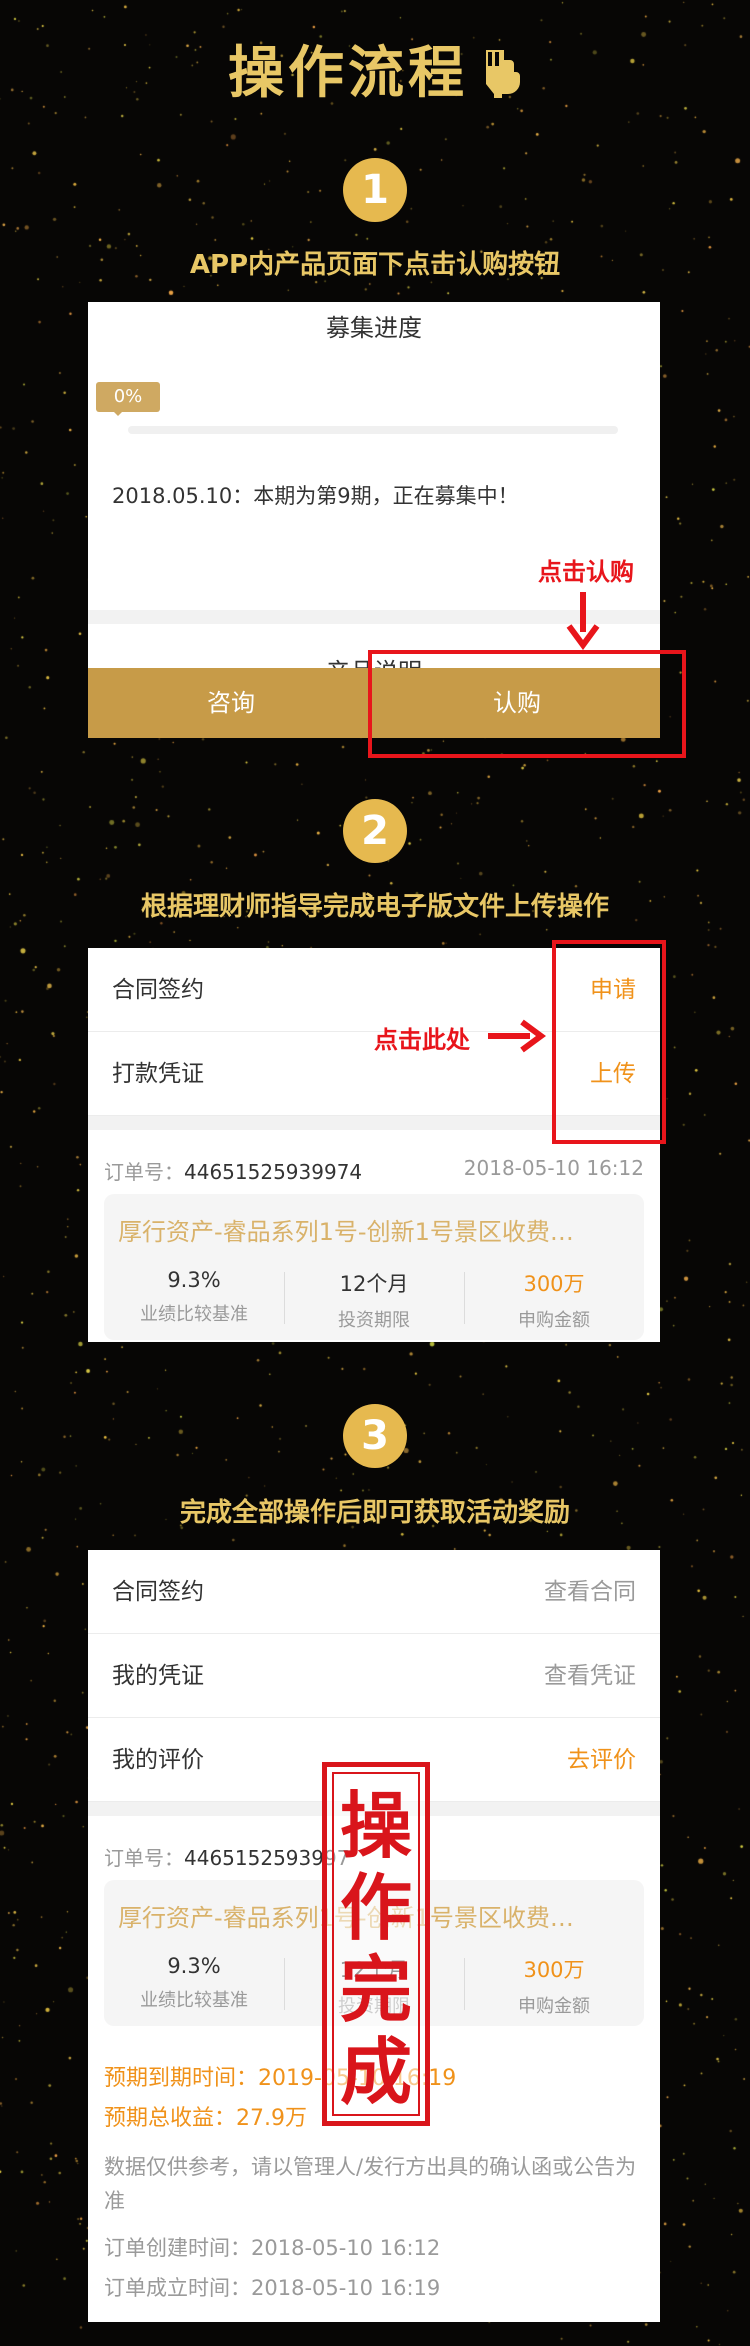 The width and height of the screenshot is (750, 2346). What do you see at coordinates (553, 1168) in the screenshot?
I see `order-date: 2018-05-10 16:12` at bounding box center [553, 1168].